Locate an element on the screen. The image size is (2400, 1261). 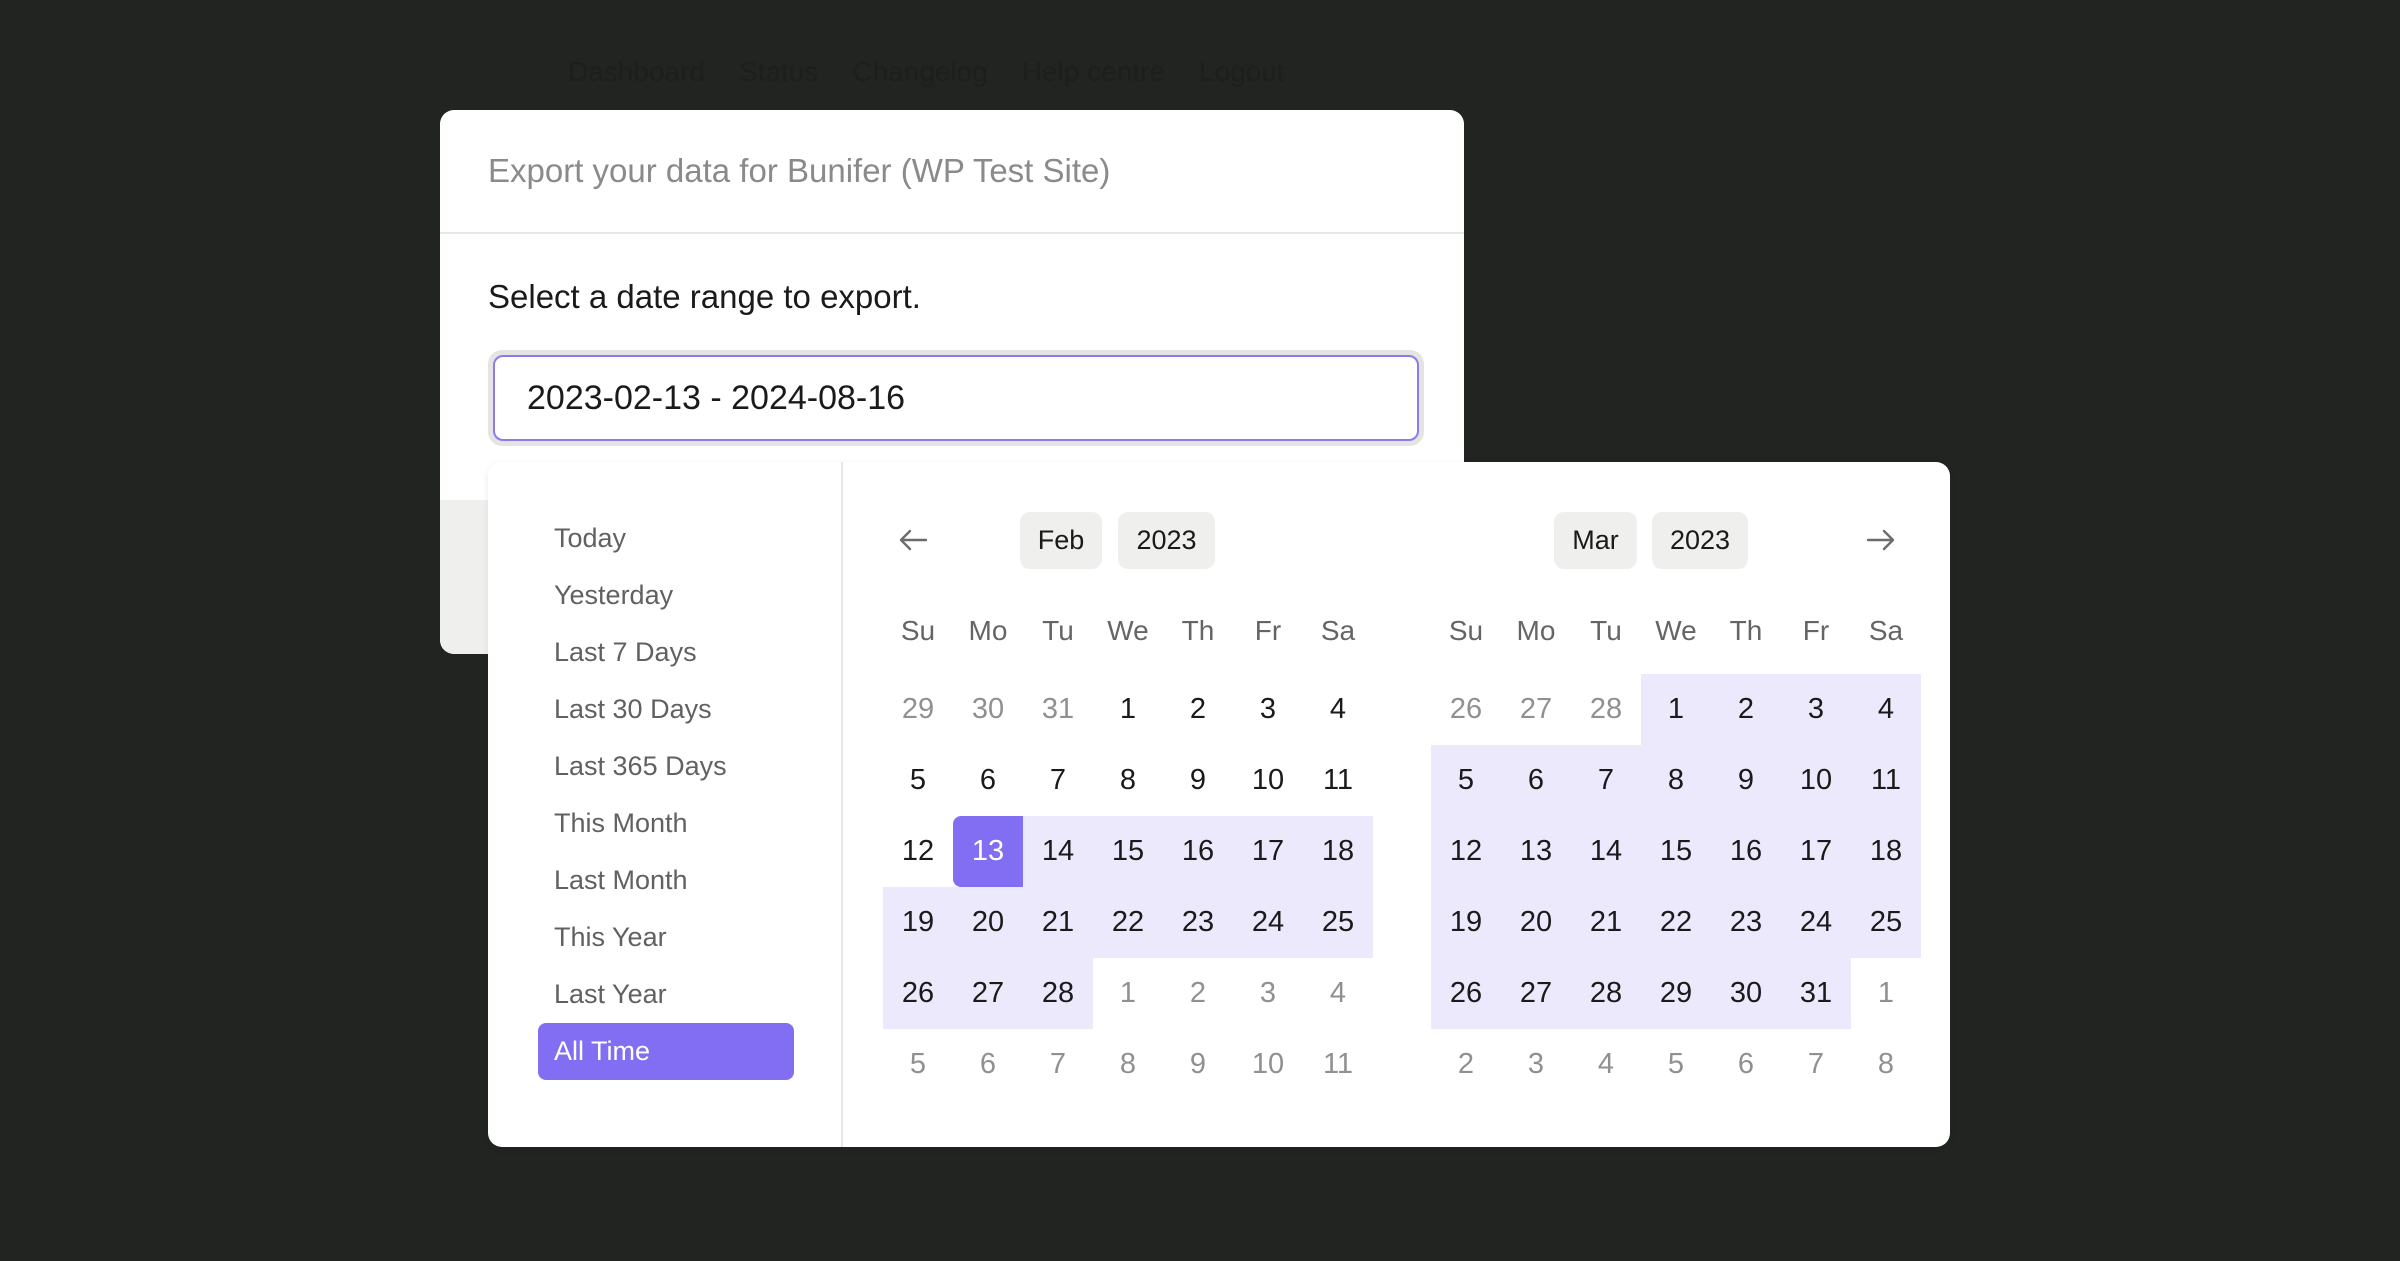
day-cell-in-range: 6 is located at coordinates (1536, 780).